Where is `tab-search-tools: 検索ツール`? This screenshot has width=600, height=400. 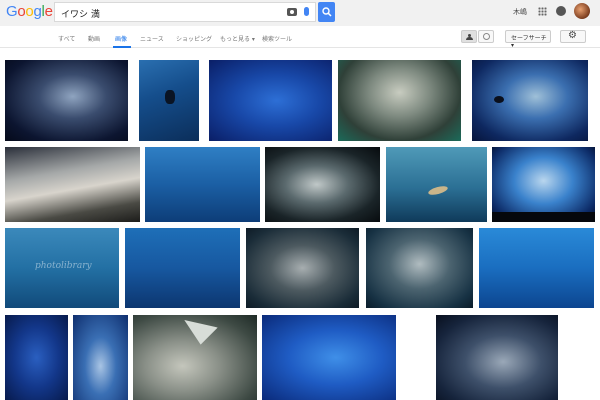
tab-search-tools: 検索ツール is located at coordinates (277, 38).